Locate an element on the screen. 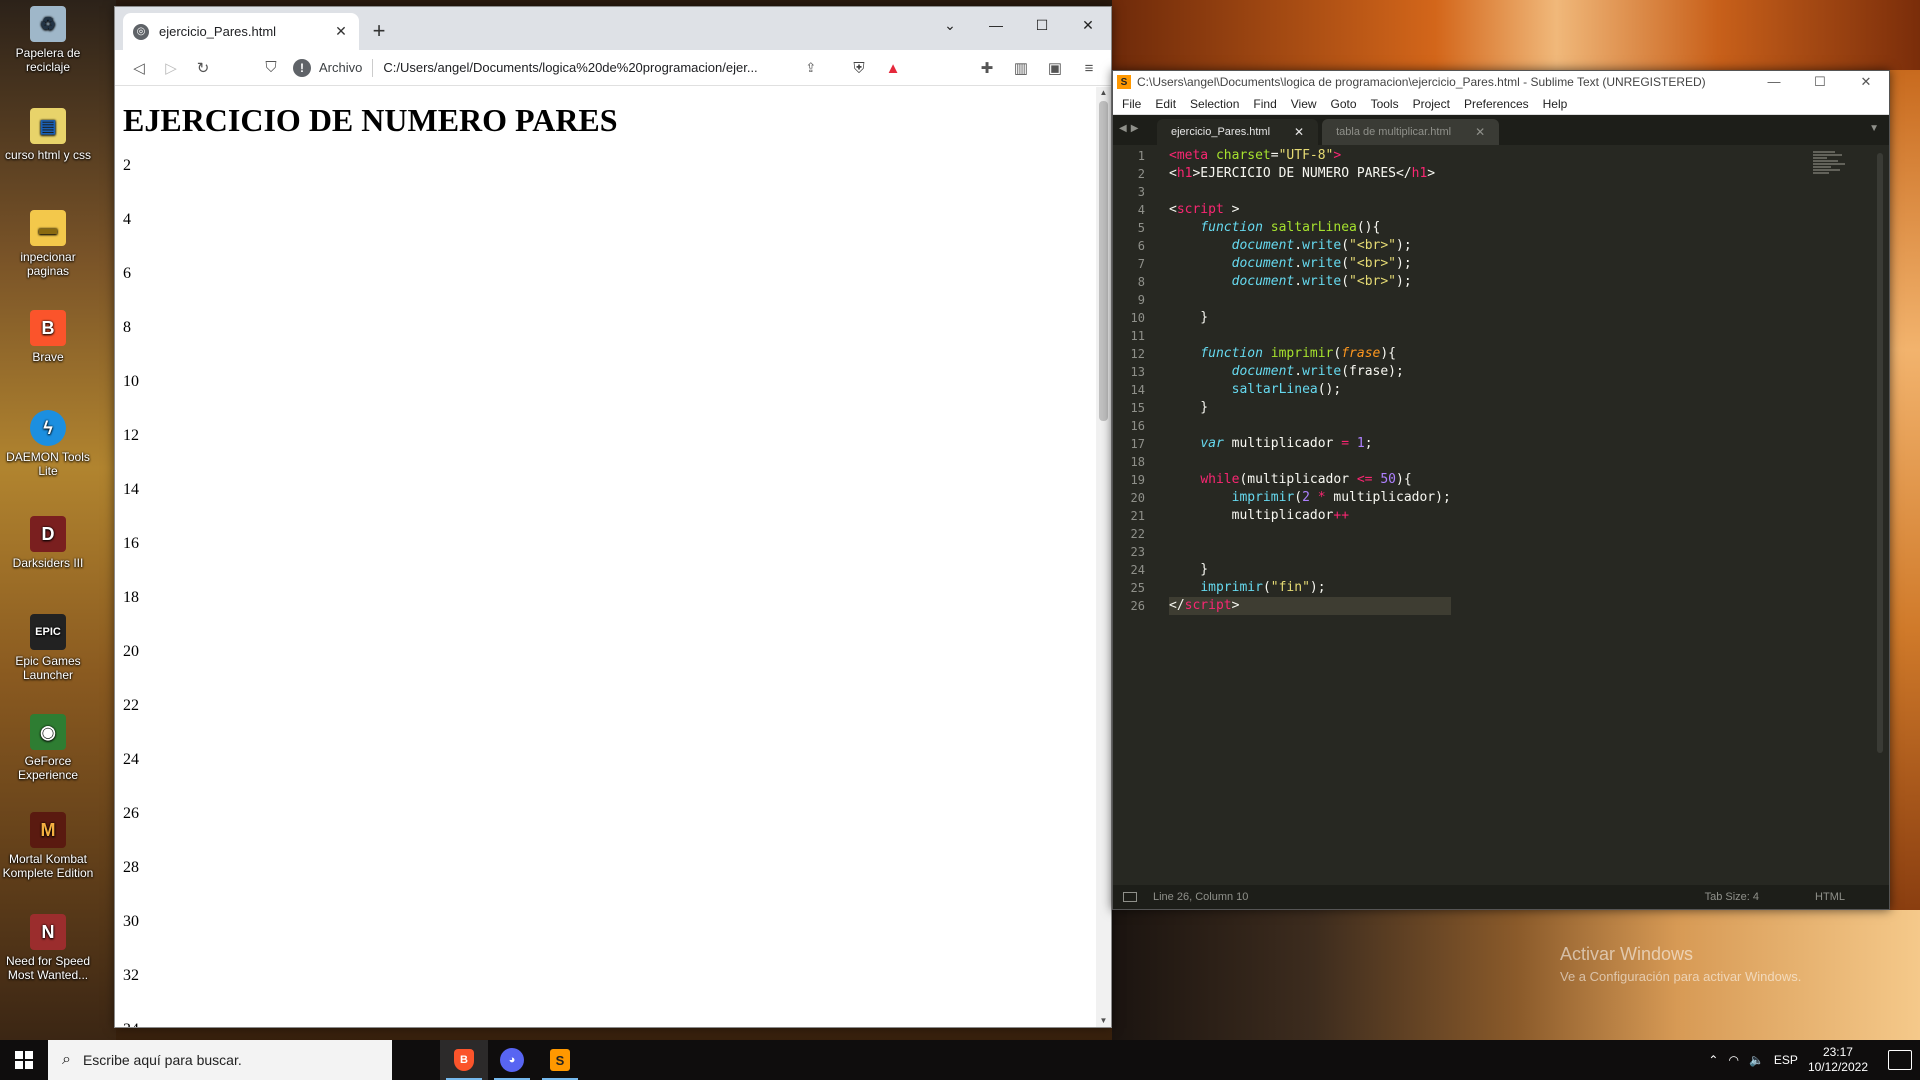  code-line: multiplicador++ is located at coordinates (1310, 516).